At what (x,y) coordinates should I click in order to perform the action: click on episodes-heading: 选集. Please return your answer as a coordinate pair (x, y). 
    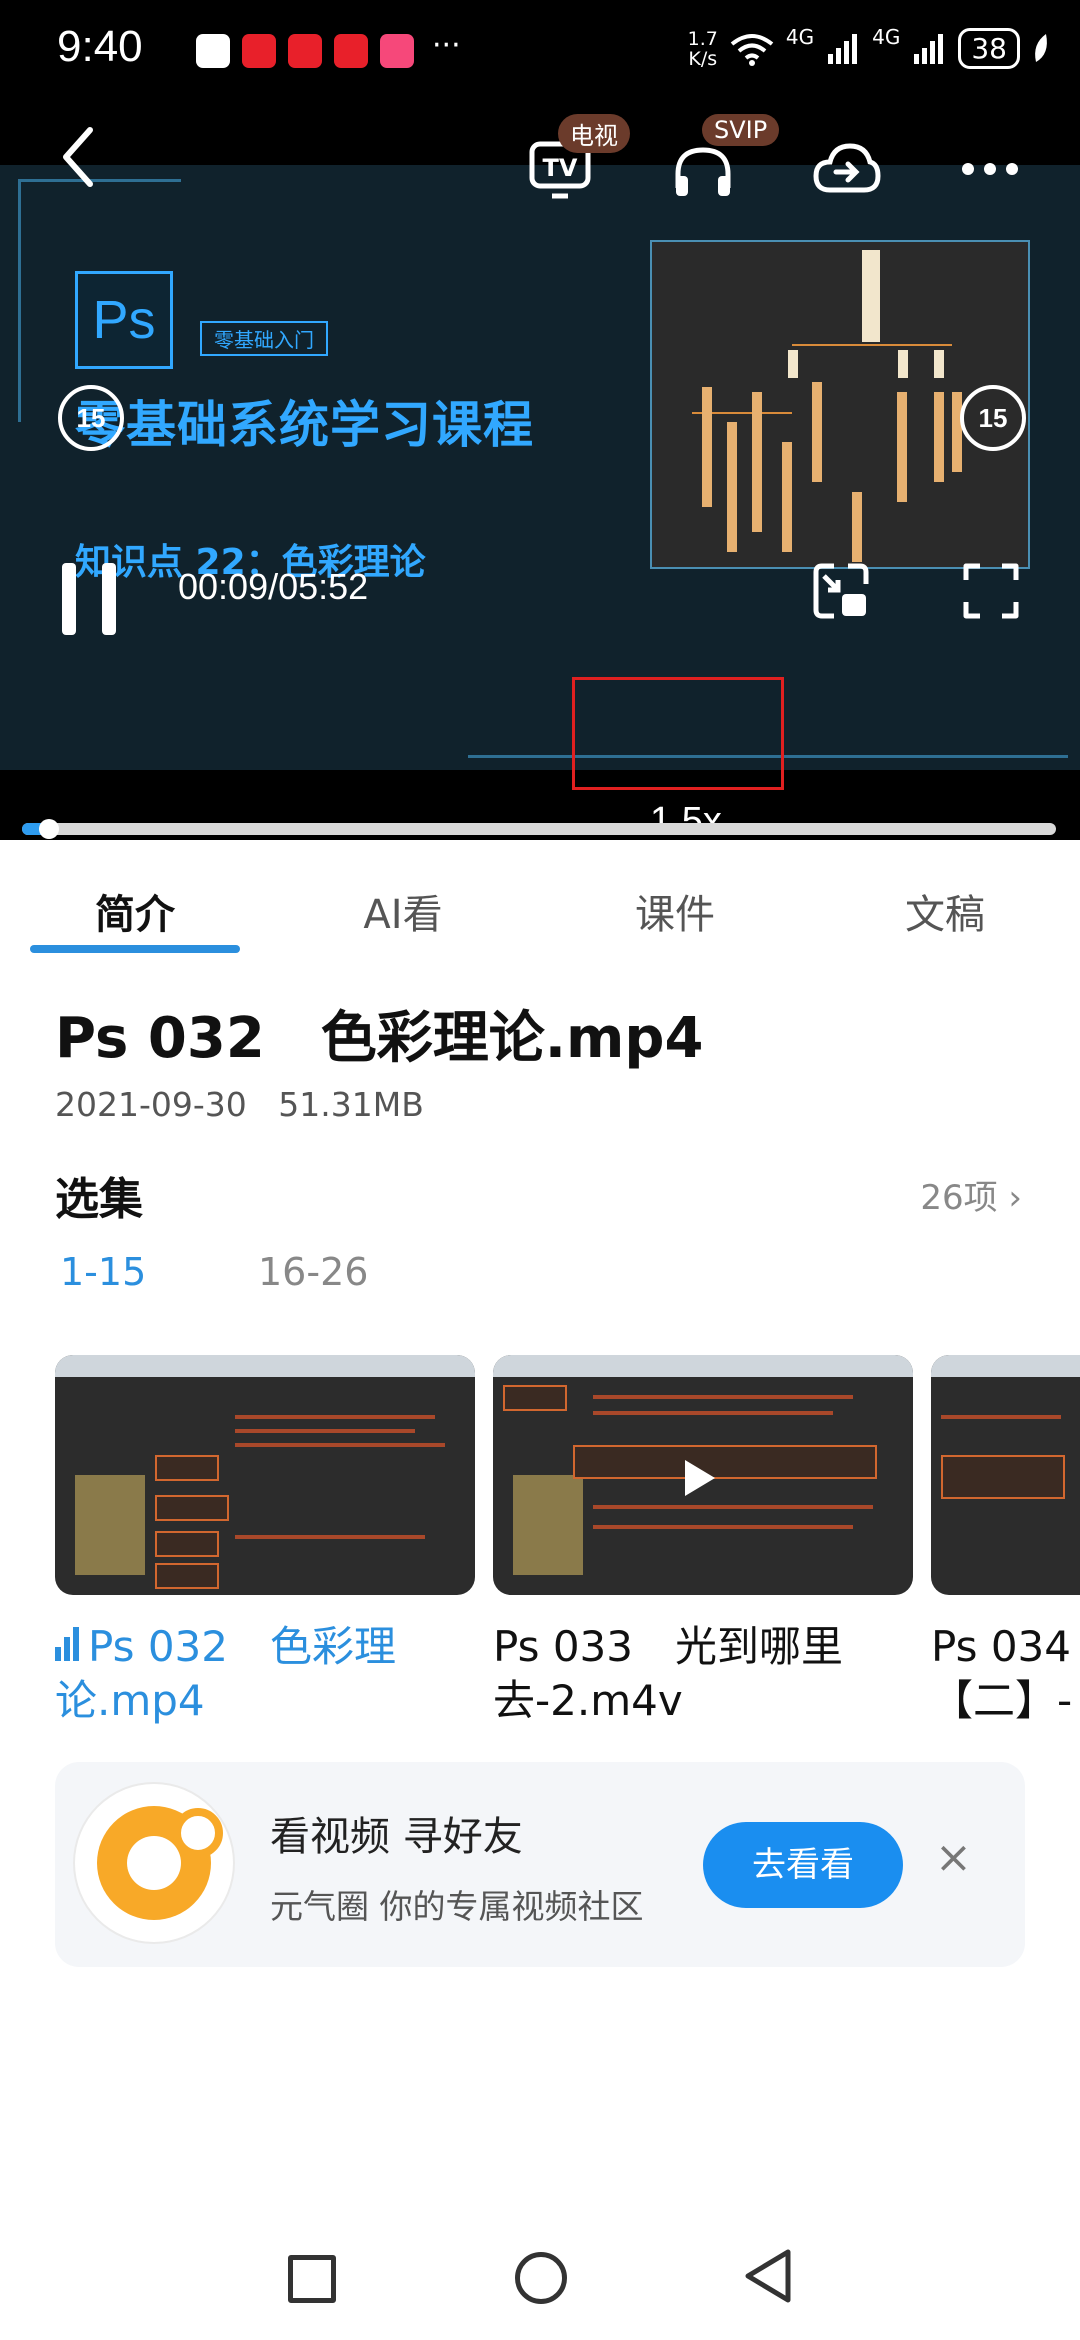
    Looking at the image, I should click on (99, 1199).